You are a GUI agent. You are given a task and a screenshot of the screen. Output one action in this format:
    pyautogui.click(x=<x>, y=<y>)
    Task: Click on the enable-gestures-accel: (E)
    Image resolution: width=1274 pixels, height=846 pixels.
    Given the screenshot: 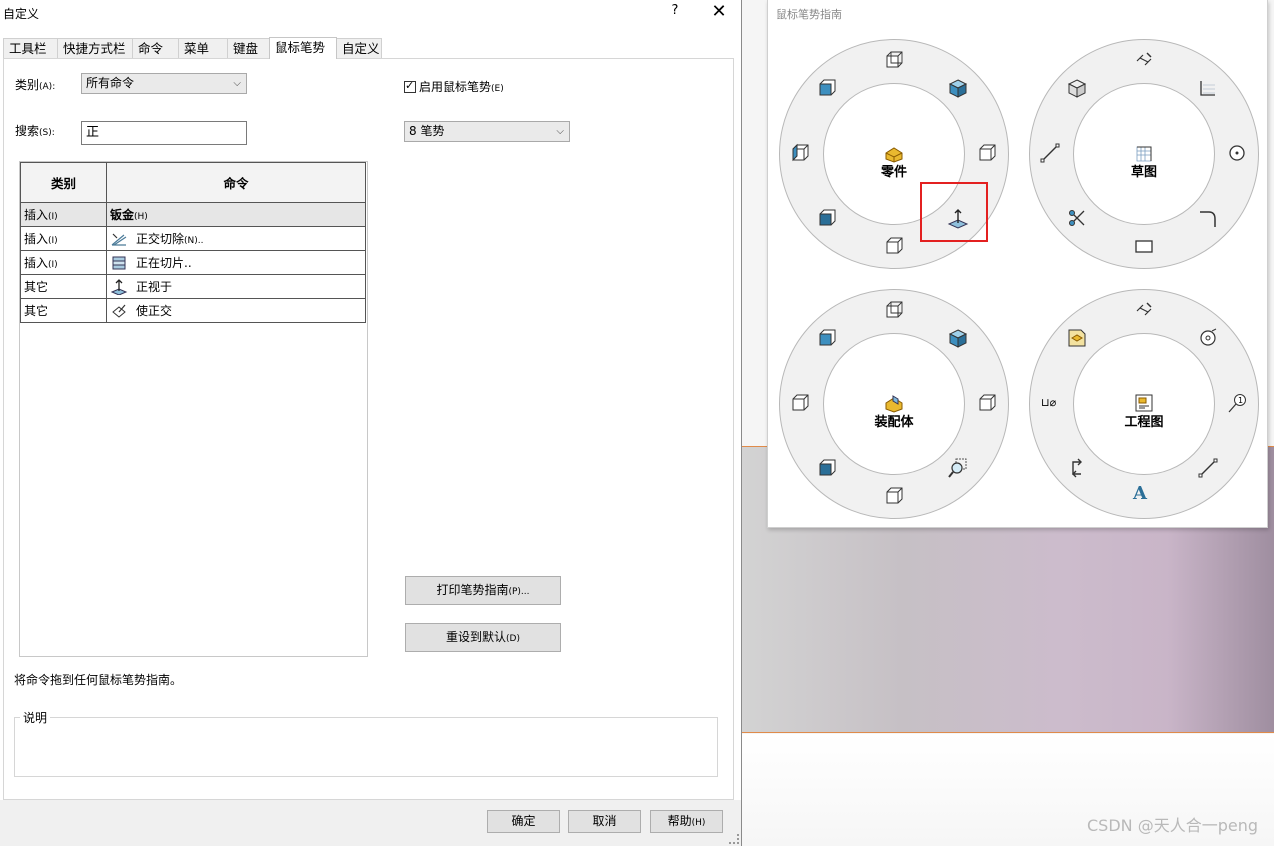 What is the action you would take?
    pyautogui.click(x=497, y=89)
    